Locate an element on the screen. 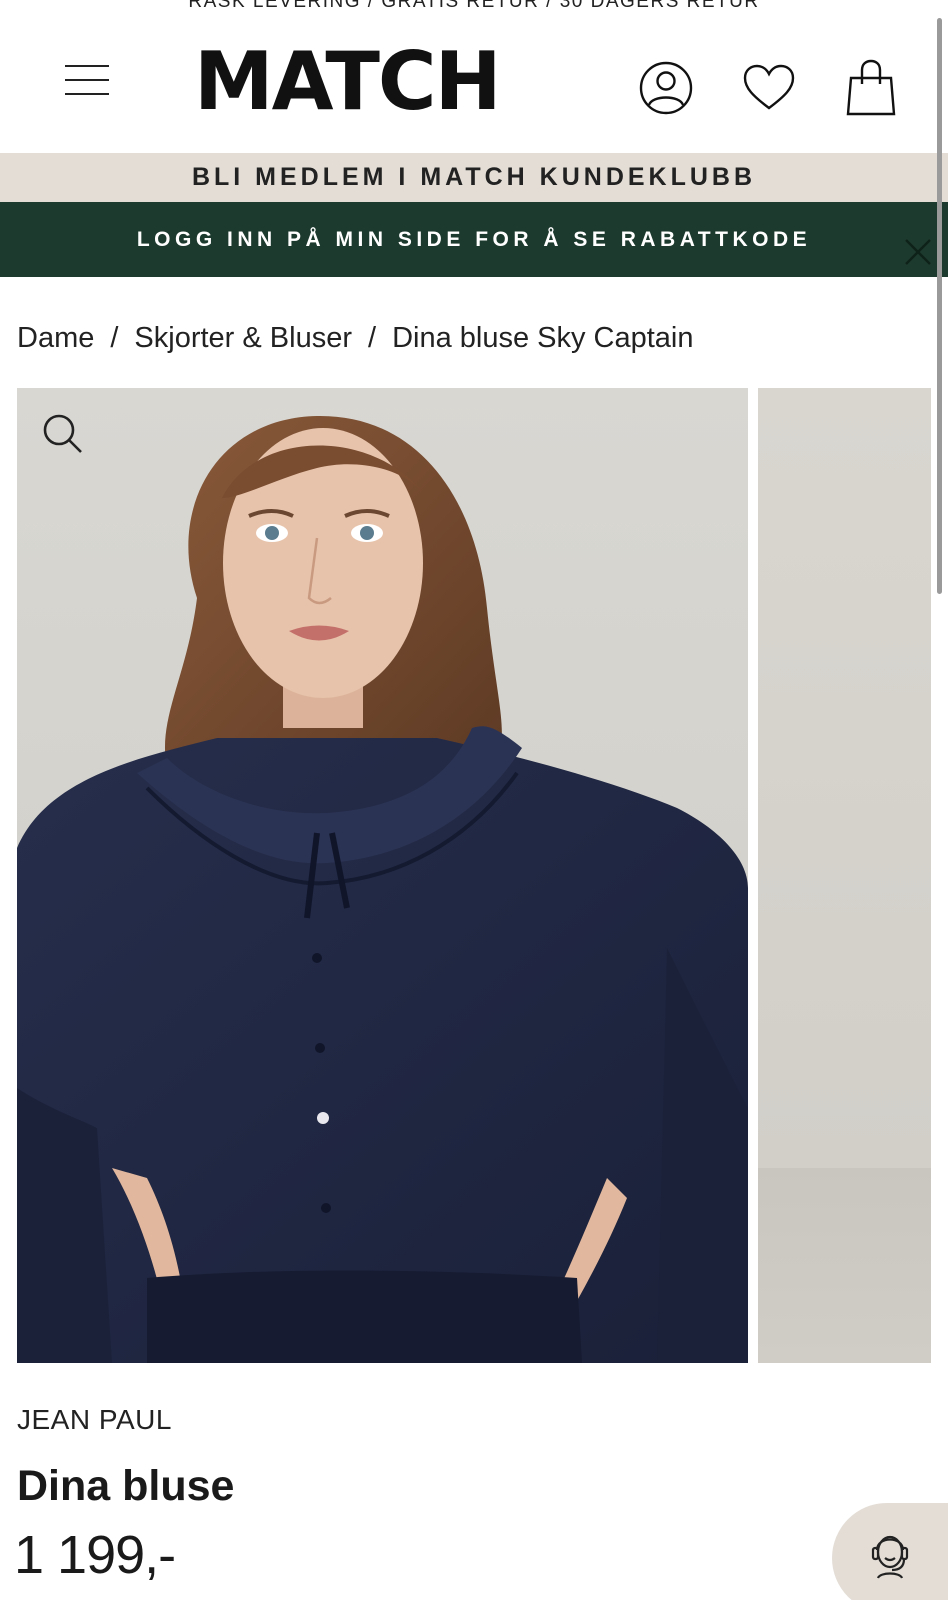 The height and width of the screenshot is (1600, 948). scrollbar is located at coordinates (939, 306).